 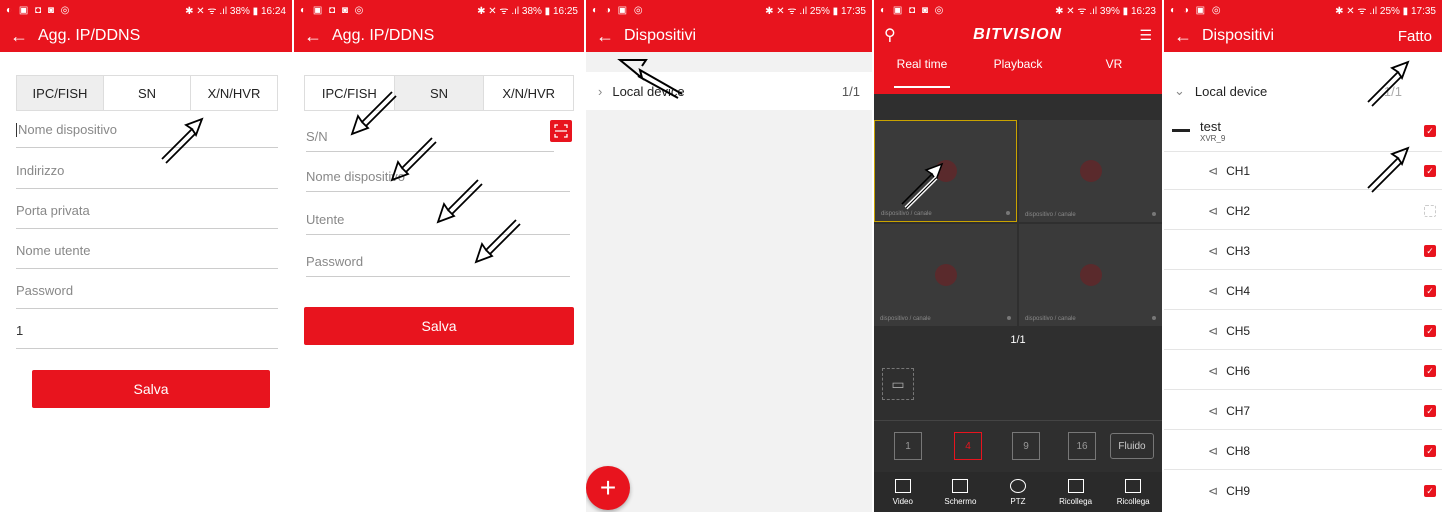 I want to click on page-title: Agg. IP/DDNS, so click(x=383, y=35).